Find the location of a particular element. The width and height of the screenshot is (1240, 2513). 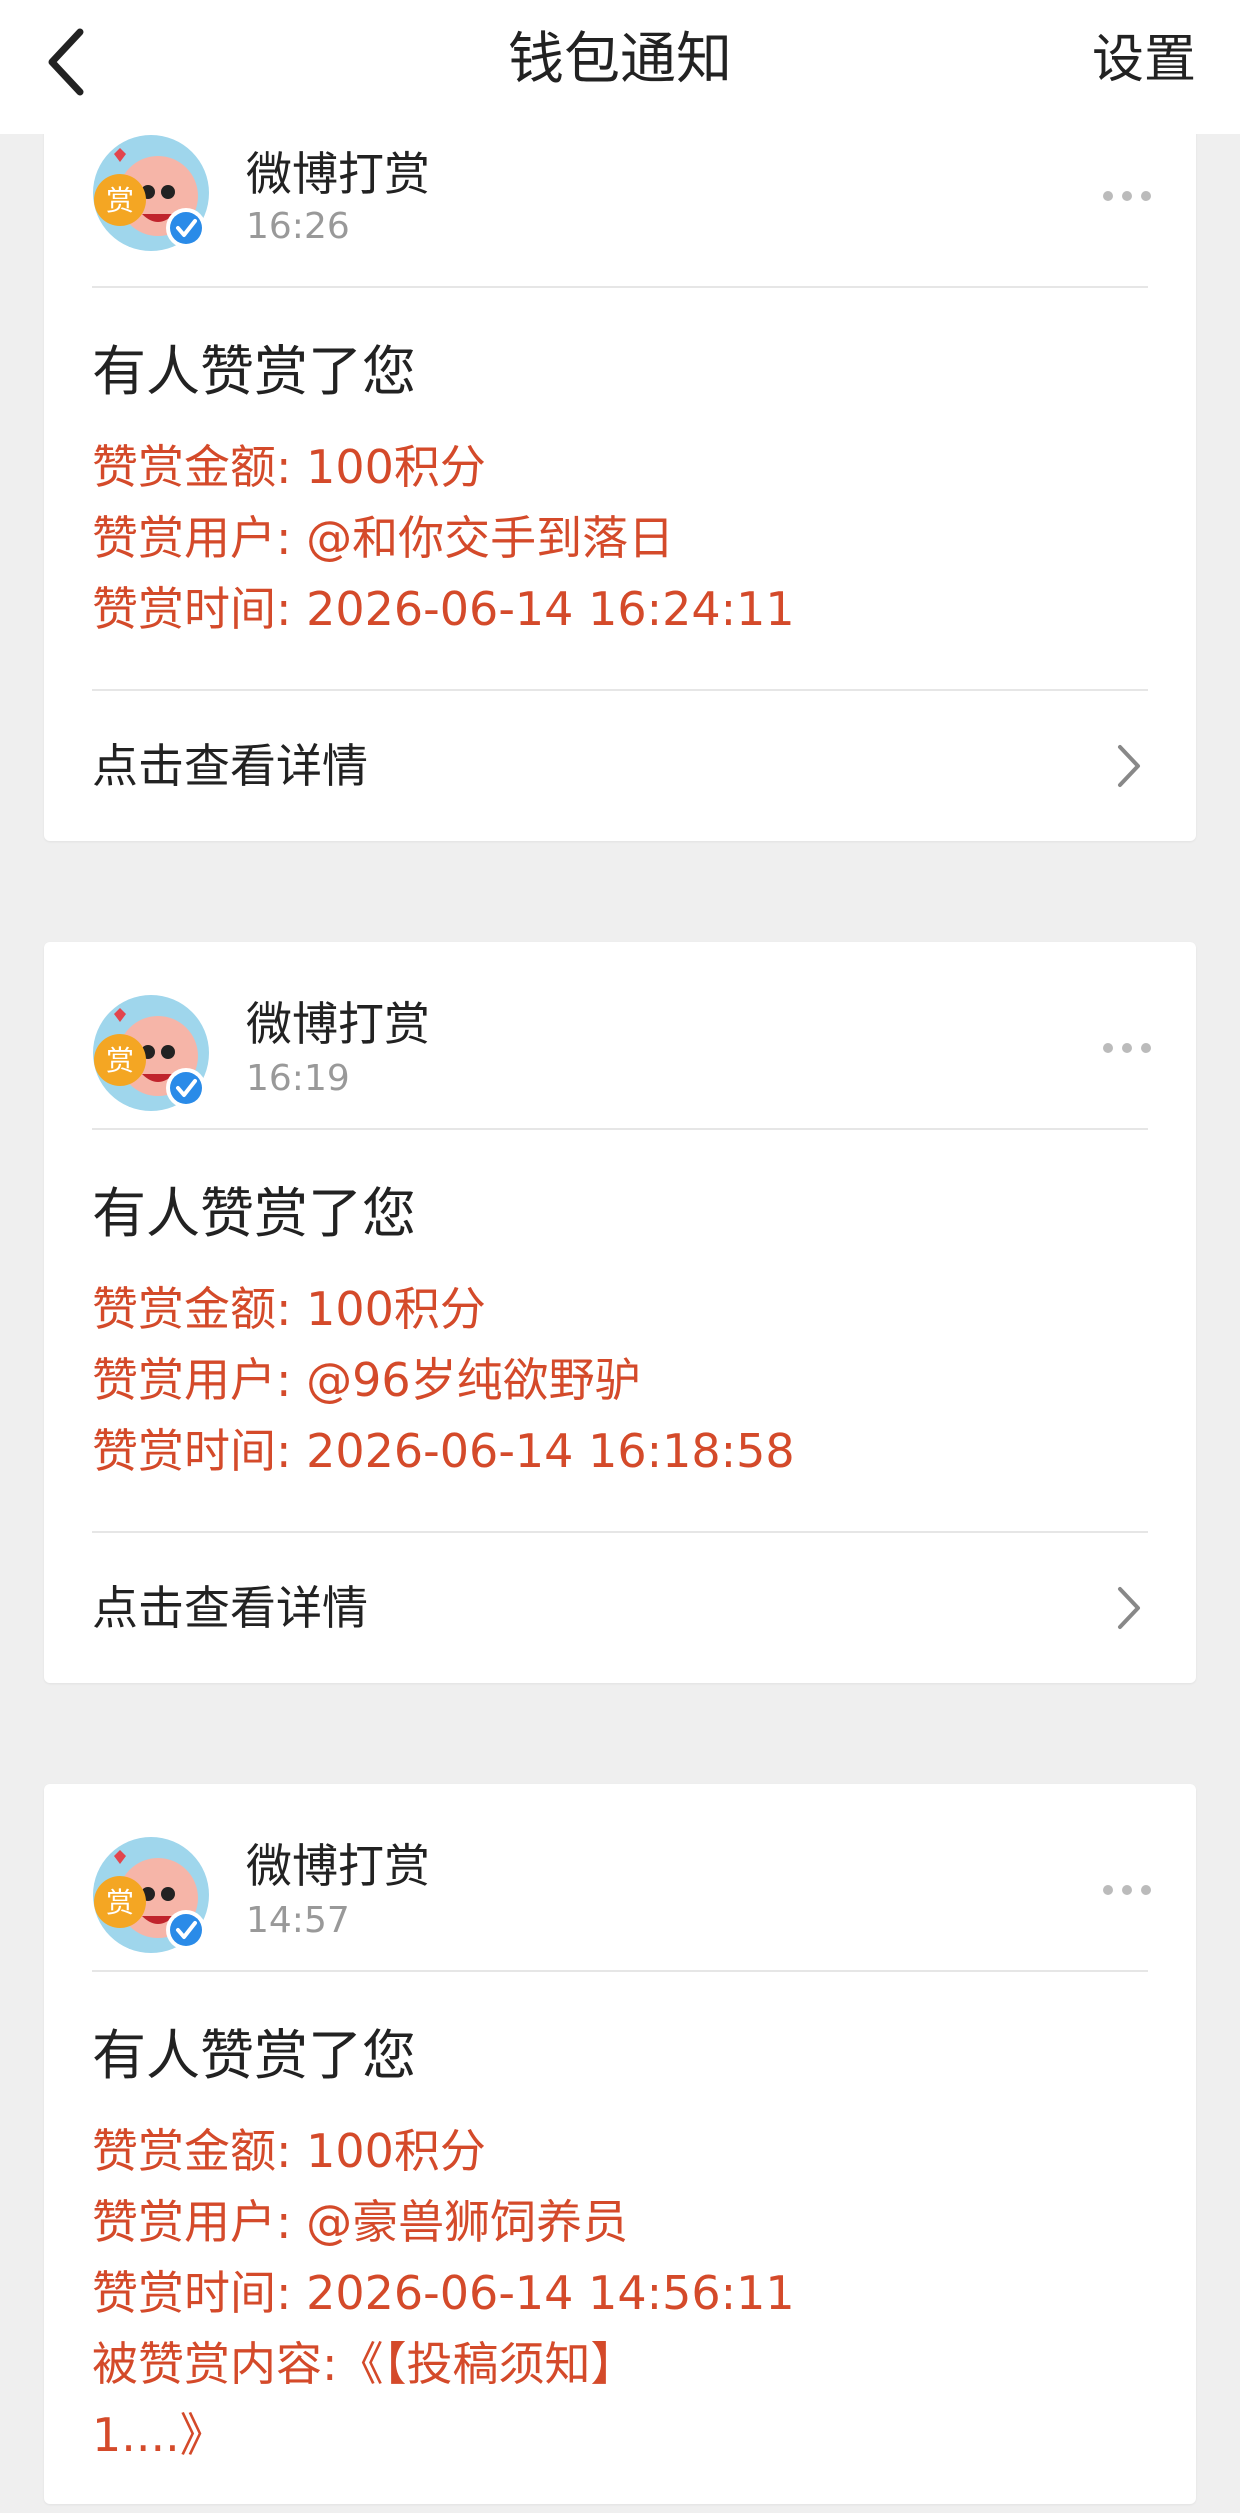

reward-user: 赞赏用户: @豪兽狮饲养员 is located at coordinates (360, 2222).